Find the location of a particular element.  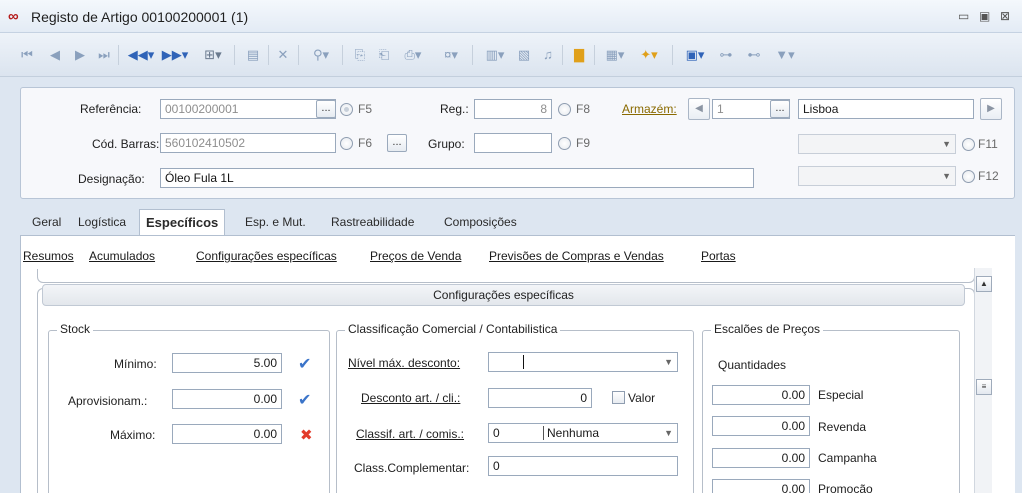

paste-icon: ⎗ is located at coordinates (384, 55).